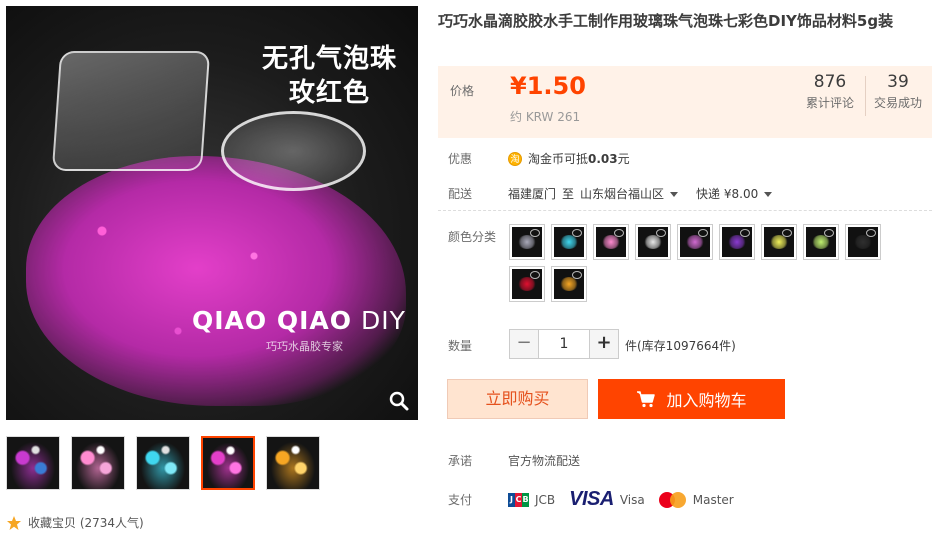  I want to click on add-to-cart-button: 加入购物车, so click(691, 399).